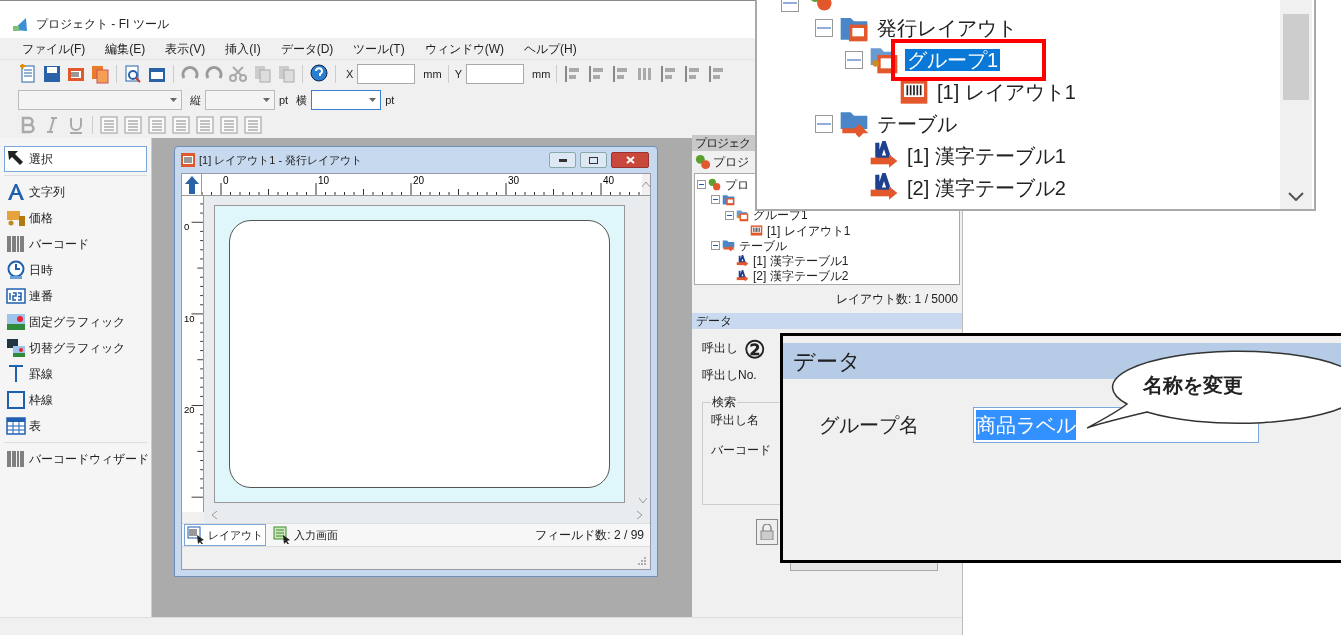 The height and width of the screenshot is (635, 1341). What do you see at coordinates (75, 218) in the screenshot?
I see `tool-item: 価格` at bounding box center [75, 218].